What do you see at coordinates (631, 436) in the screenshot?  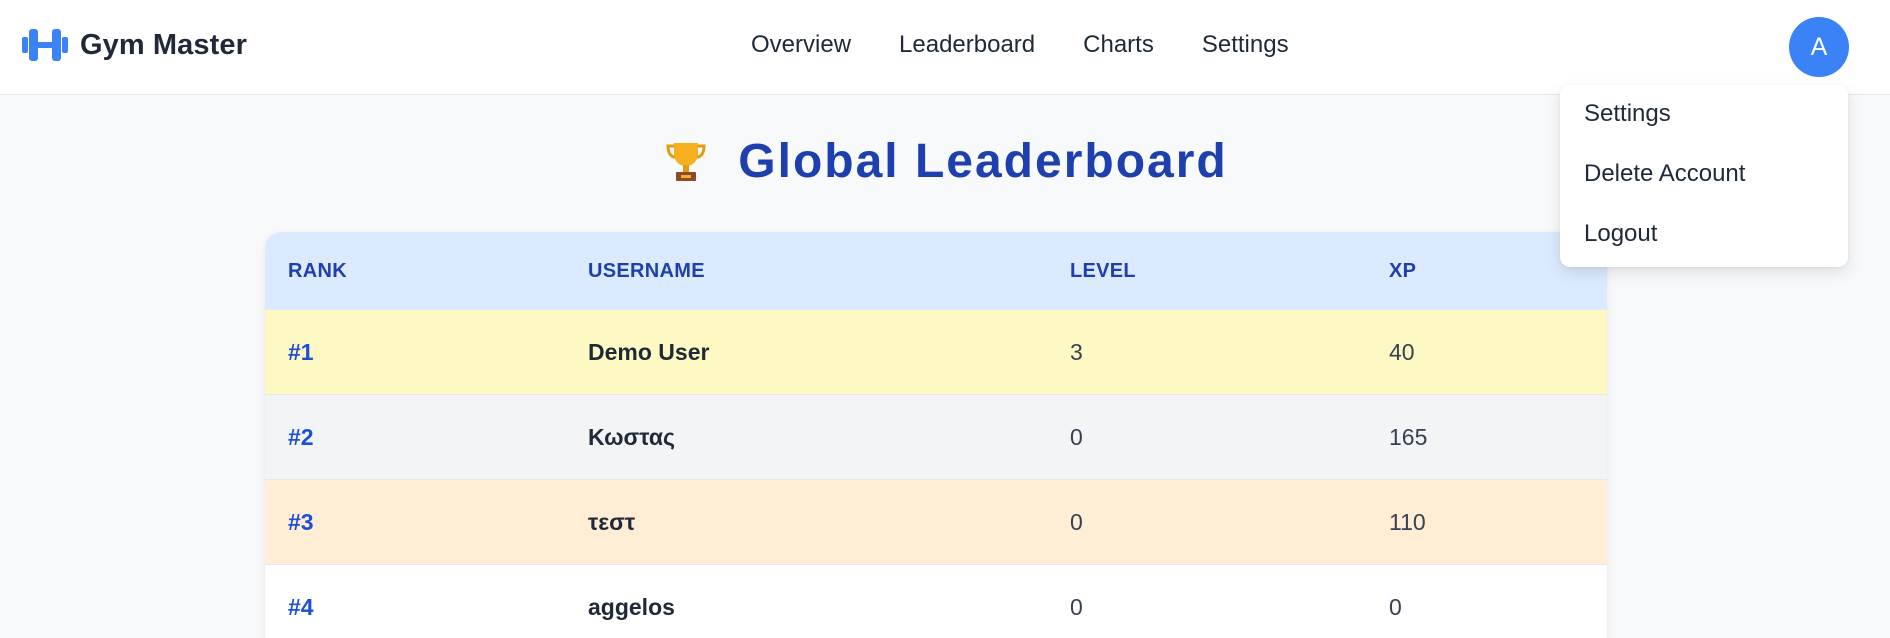 I see `username-cell: Κωστας` at bounding box center [631, 436].